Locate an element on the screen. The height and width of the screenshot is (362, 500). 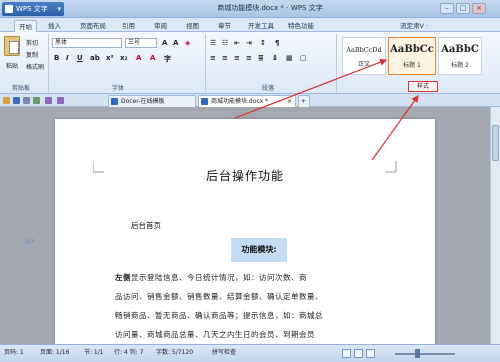
decrease-indent-icon: ⇤ is located at coordinates (237, 43).